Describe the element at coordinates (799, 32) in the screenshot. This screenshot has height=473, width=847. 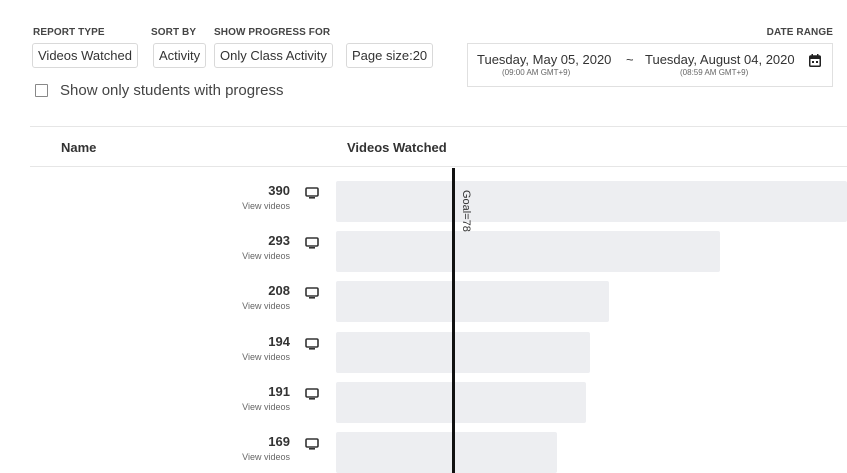
I see `date-range-label: DATE RANGE` at that location.